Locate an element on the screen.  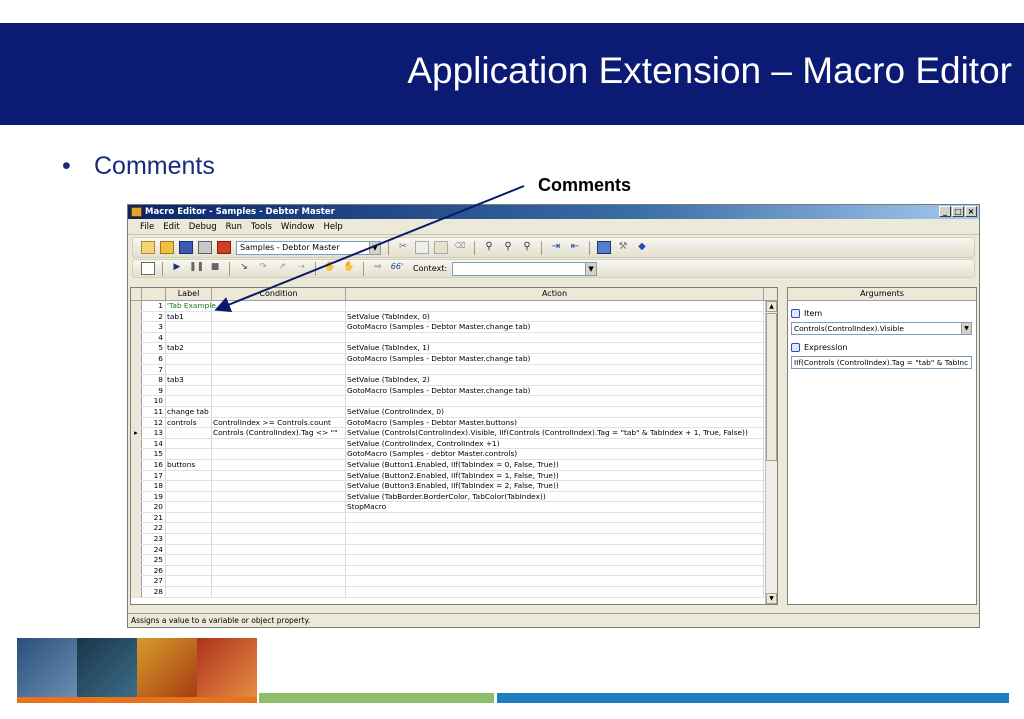
paste-icon is located at coordinates (441, 247).